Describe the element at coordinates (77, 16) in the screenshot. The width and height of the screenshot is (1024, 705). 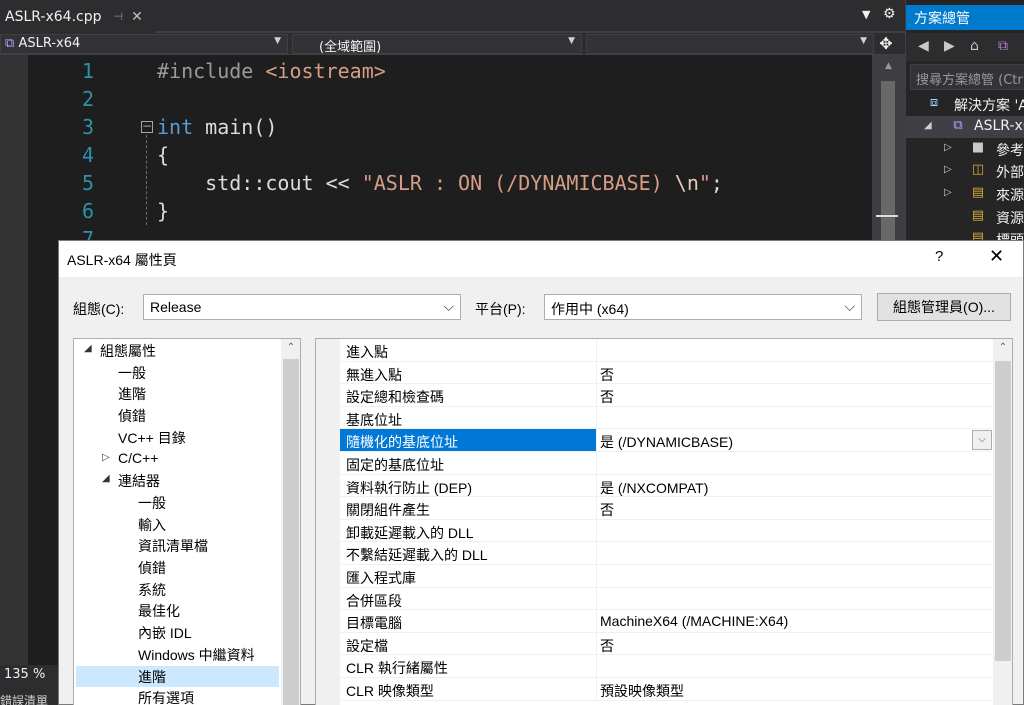
I see `document-tab: ASLR-x64.cpp ⊣ ✕` at that location.